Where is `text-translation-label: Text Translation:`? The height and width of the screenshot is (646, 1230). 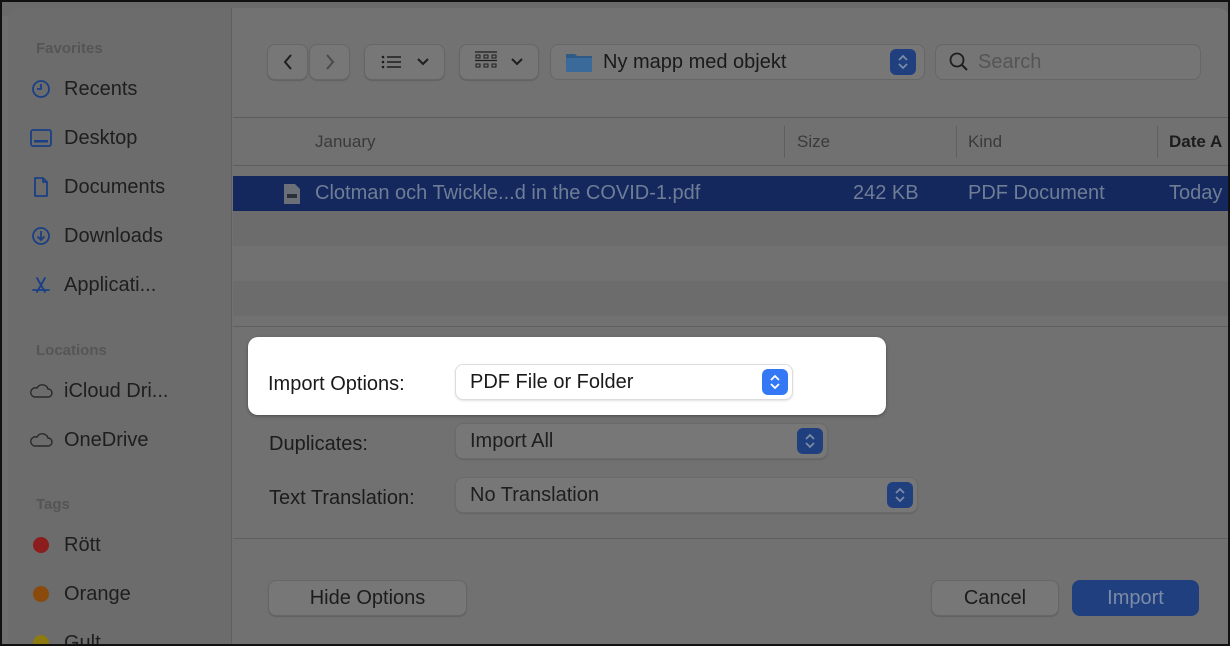 text-translation-label: Text Translation: is located at coordinates (342, 498).